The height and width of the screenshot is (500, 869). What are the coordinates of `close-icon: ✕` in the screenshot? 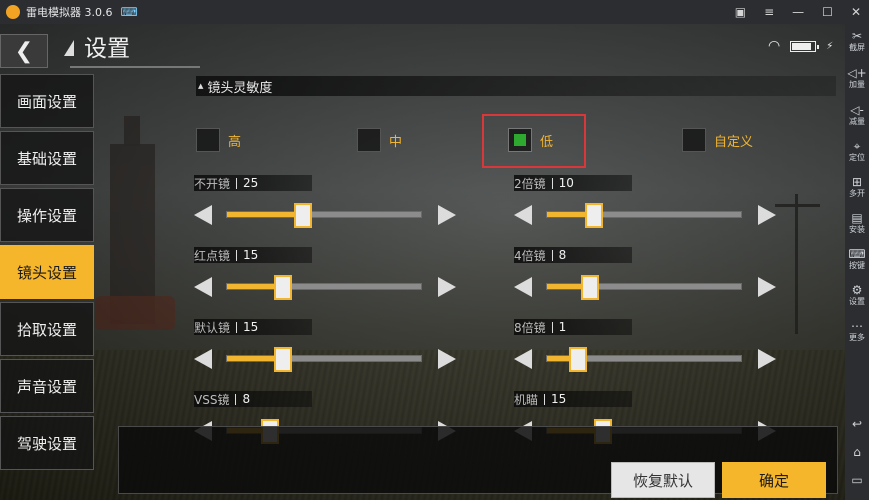 It's located at (856, 12).